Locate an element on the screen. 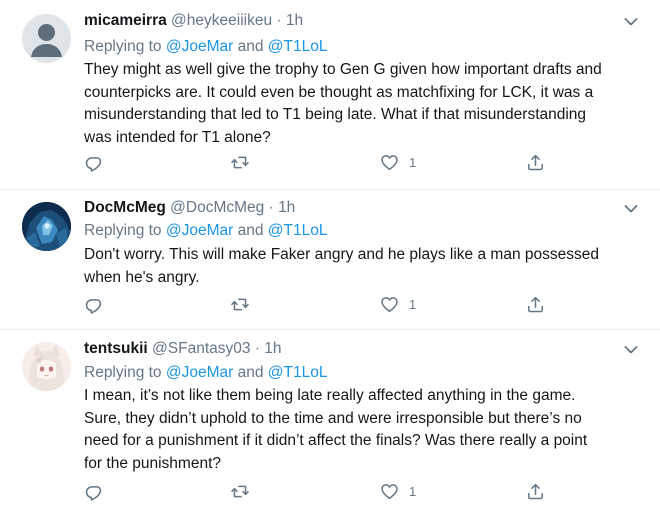  display-name: micameirra is located at coordinates (125, 20).